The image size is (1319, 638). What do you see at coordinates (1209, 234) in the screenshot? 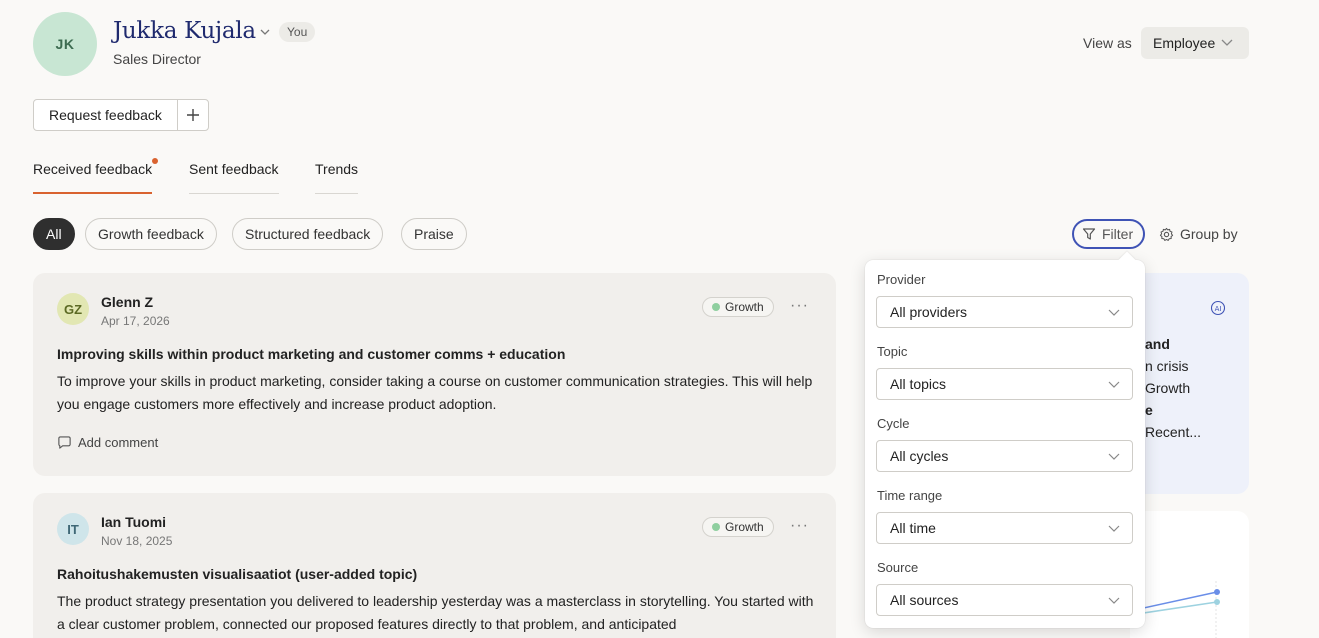
I see `group-by-label: Group by` at bounding box center [1209, 234].